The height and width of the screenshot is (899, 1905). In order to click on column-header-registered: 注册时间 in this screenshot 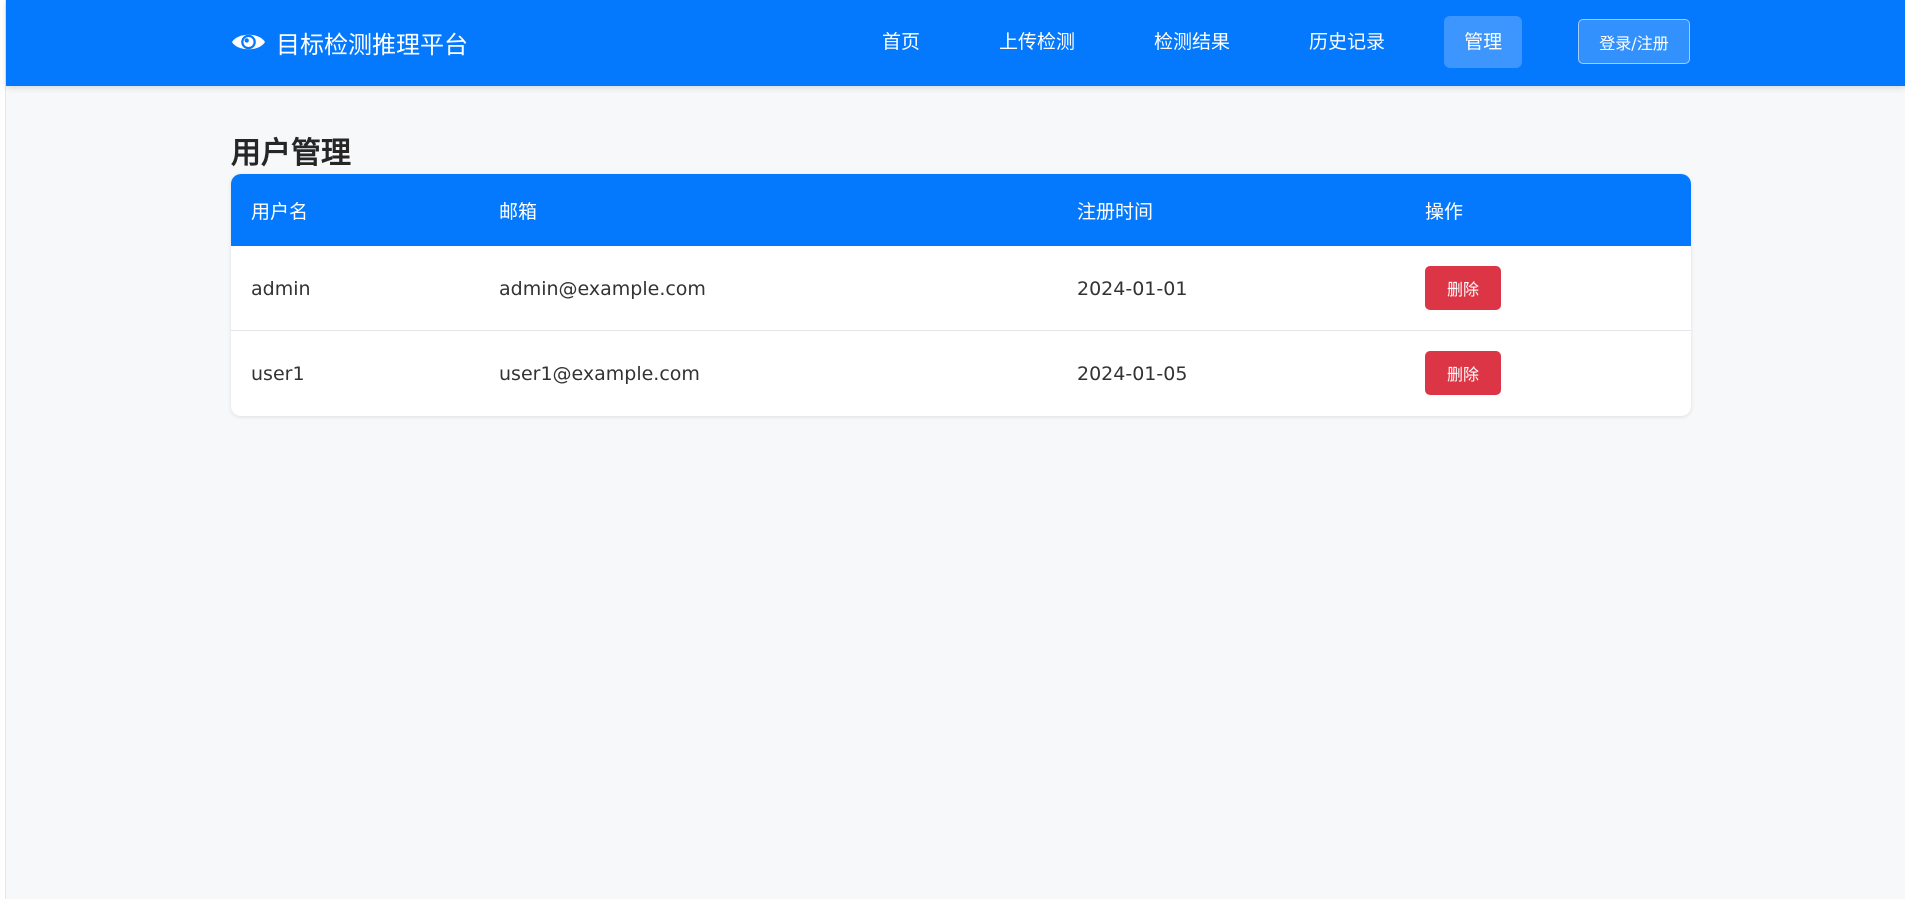, I will do `click(1115, 212)`.